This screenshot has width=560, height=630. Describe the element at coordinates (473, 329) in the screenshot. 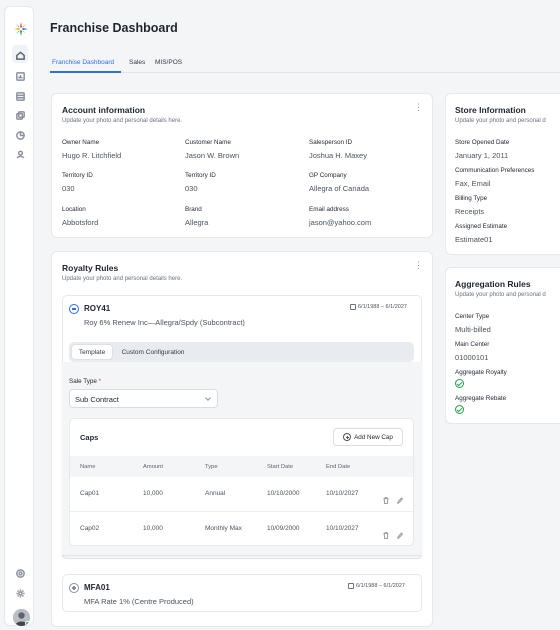

I see `center-type-value: Multi-billed` at that location.